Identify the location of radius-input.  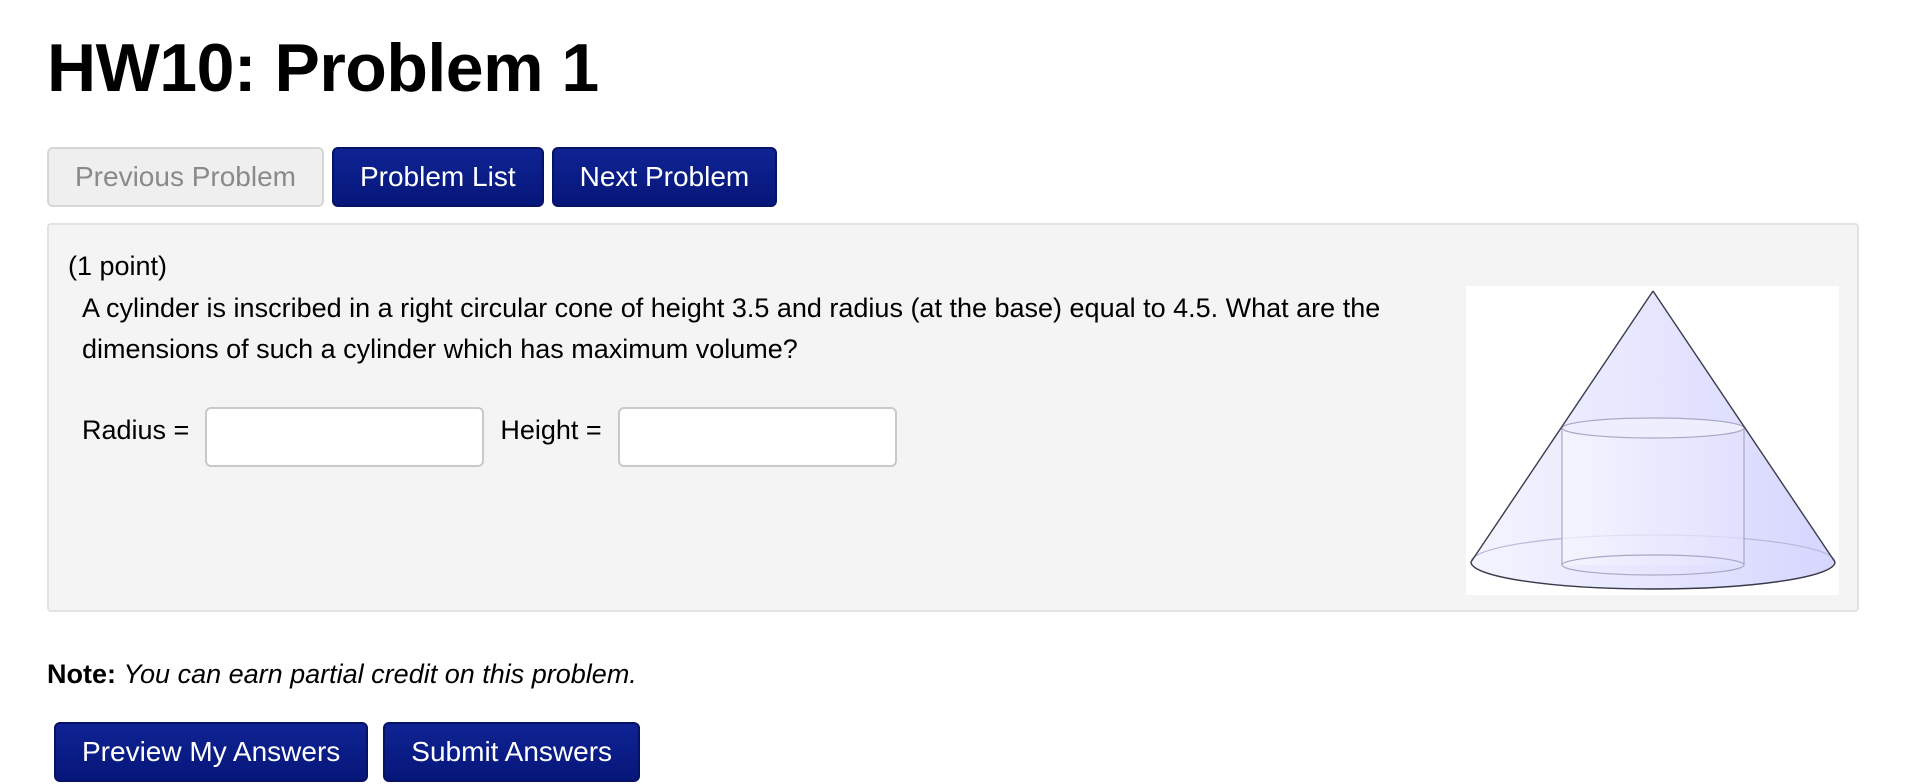
(345, 437).